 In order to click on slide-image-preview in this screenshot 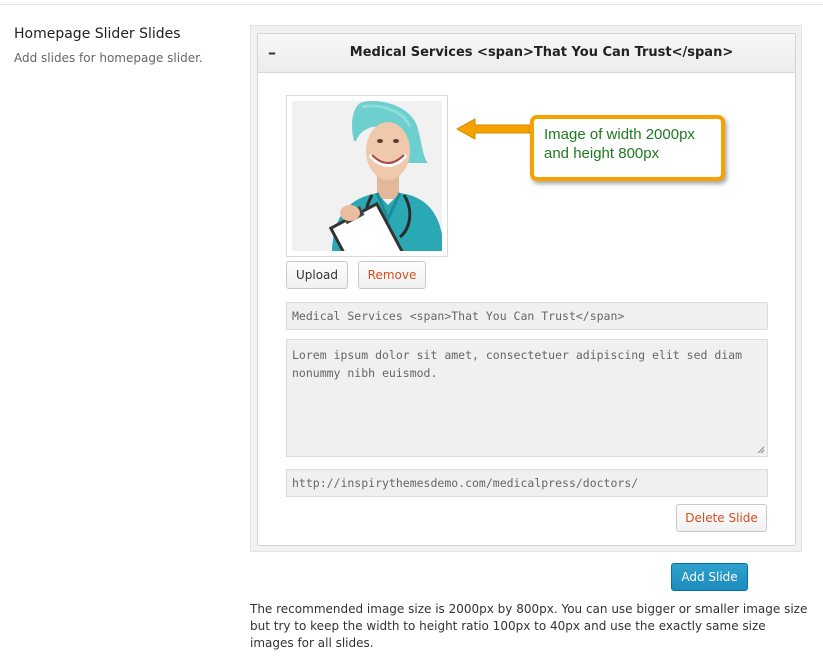, I will do `click(367, 176)`.